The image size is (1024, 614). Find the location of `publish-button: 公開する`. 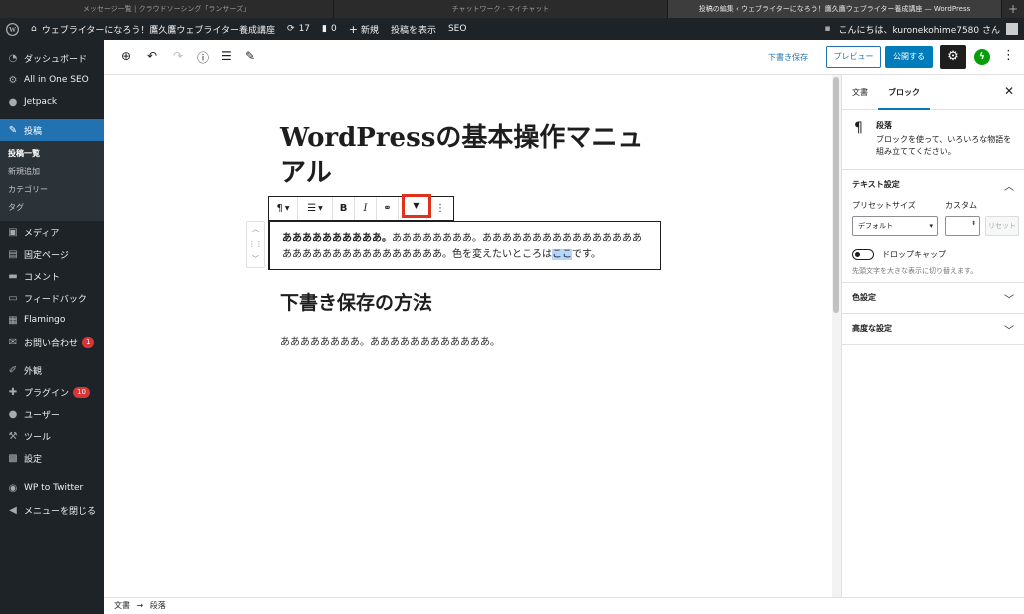

publish-button: 公開する is located at coordinates (909, 57).